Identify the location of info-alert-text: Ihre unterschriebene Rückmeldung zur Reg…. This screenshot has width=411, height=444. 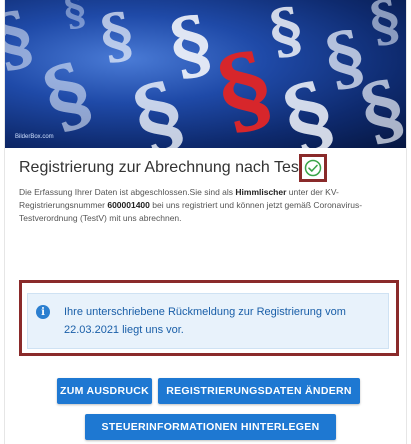
(205, 321).